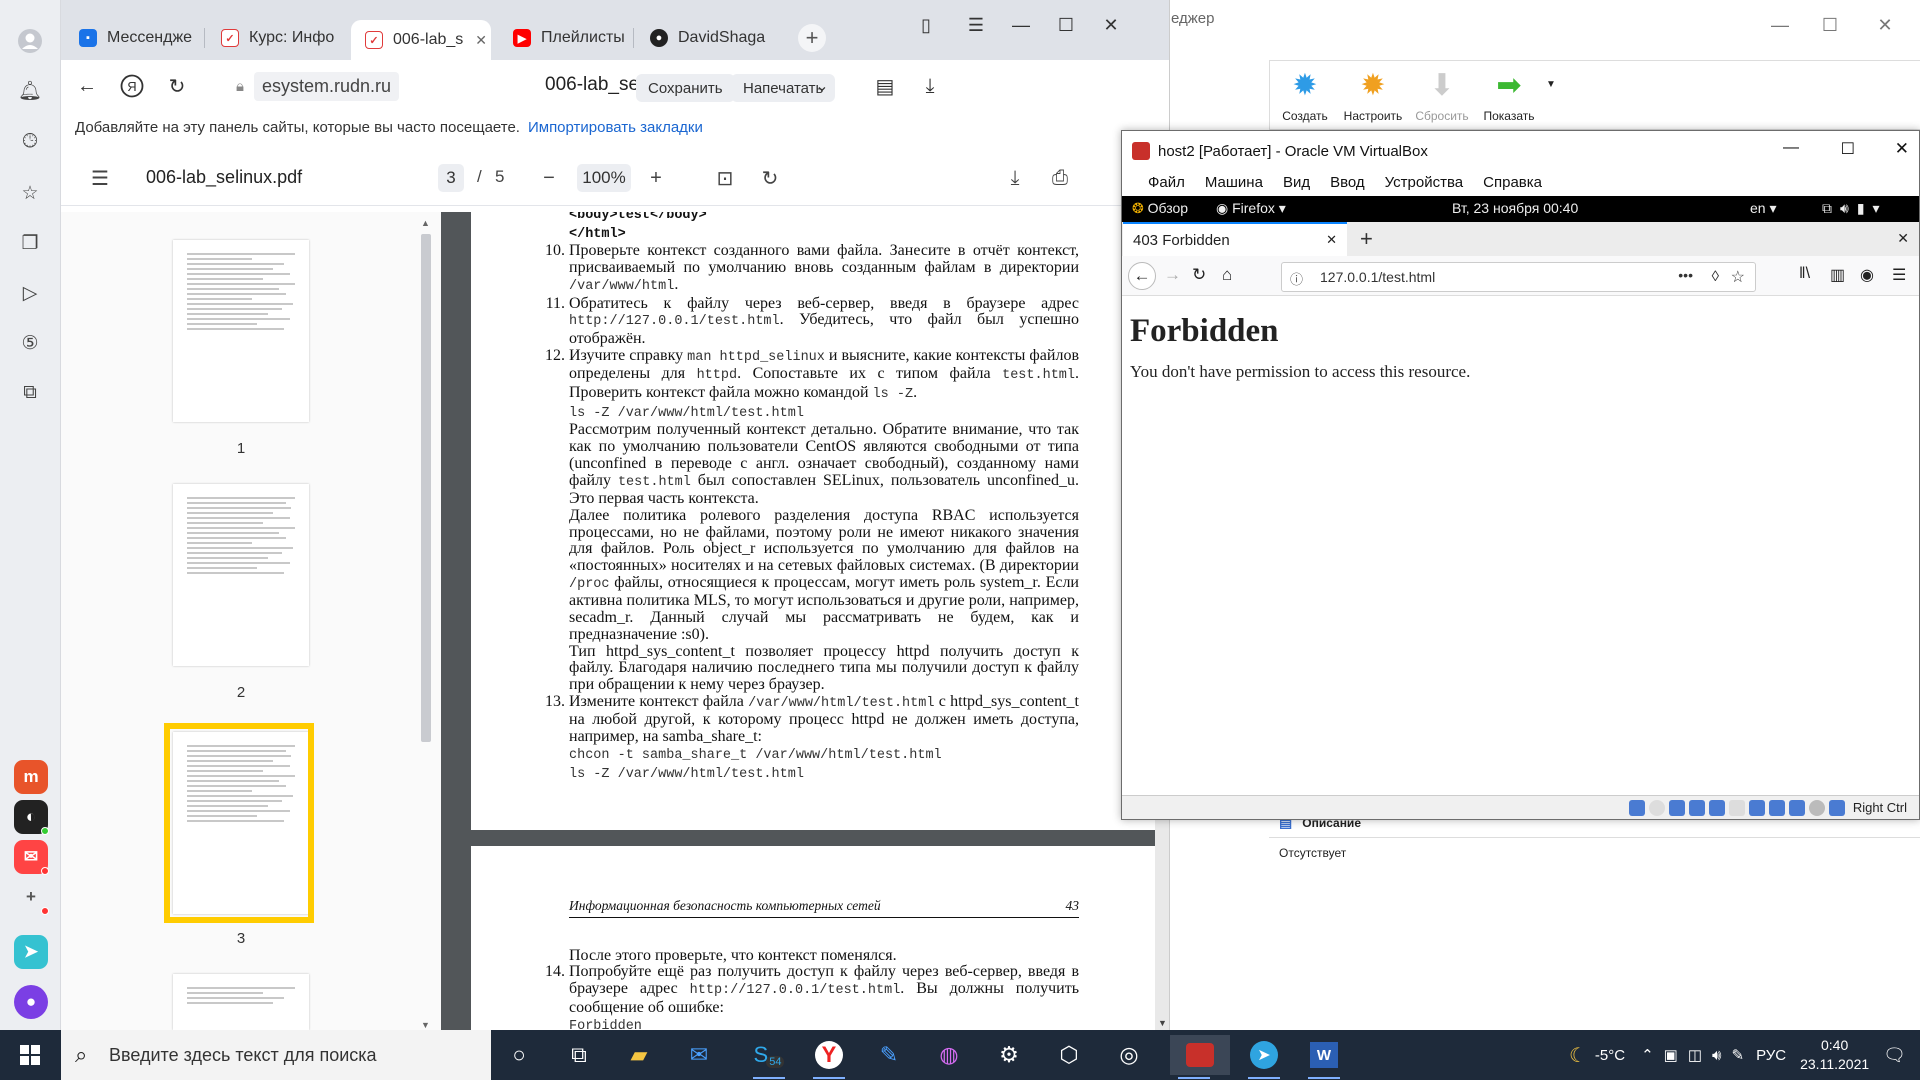 The height and width of the screenshot is (1080, 1920). What do you see at coordinates (1009, 1055) in the screenshot?
I see `steam-icon: ⚙` at bounding box center [1009, 1055].